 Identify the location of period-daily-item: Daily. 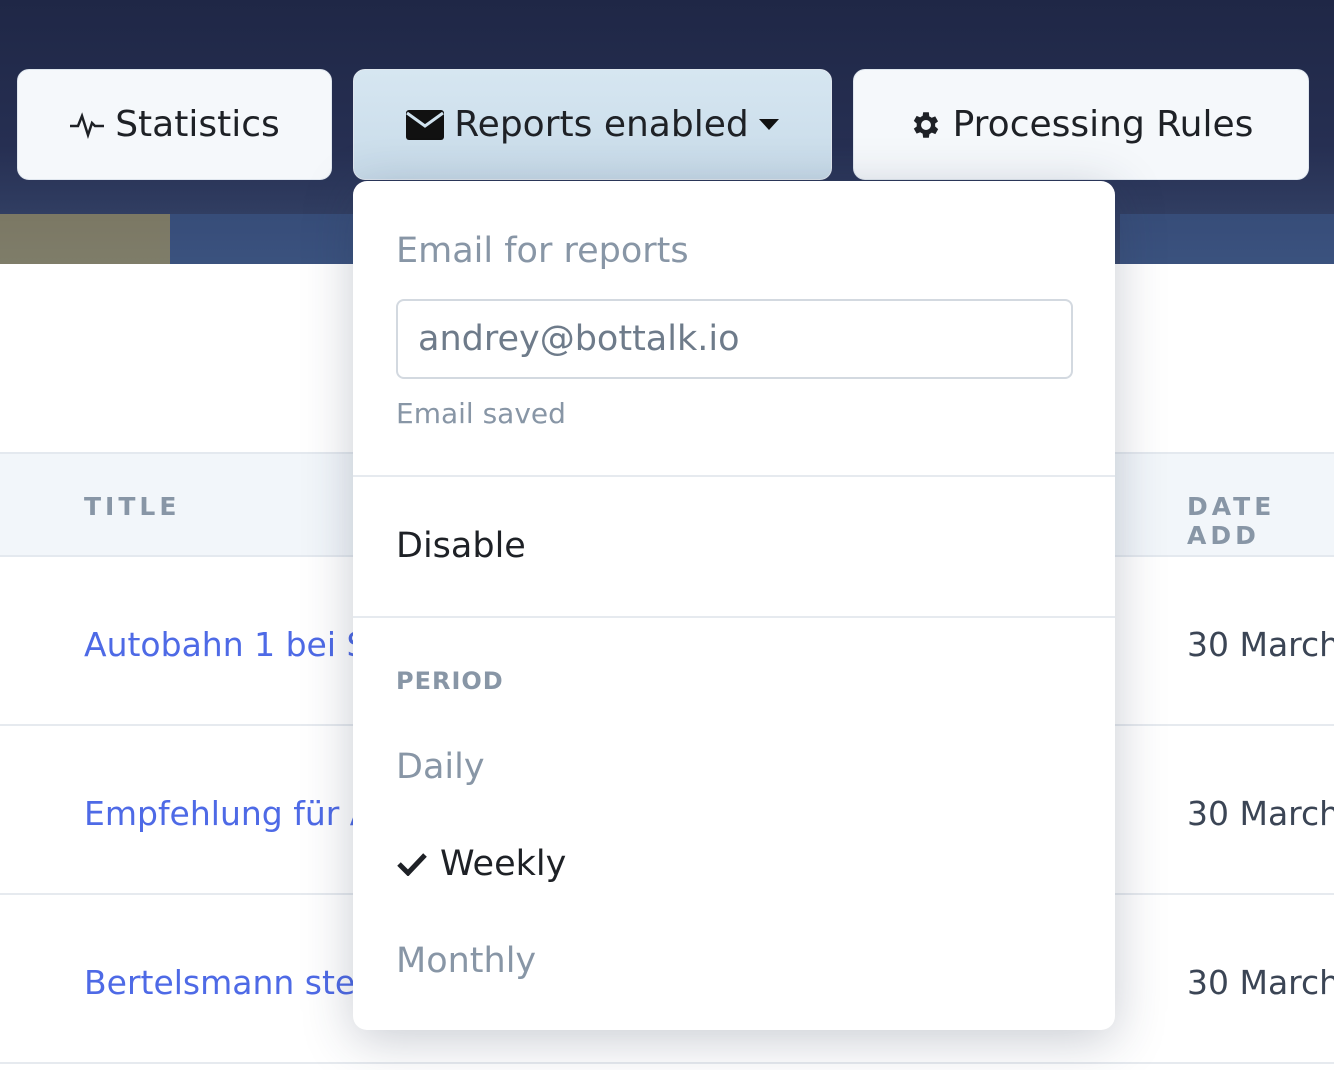
(440, 767).